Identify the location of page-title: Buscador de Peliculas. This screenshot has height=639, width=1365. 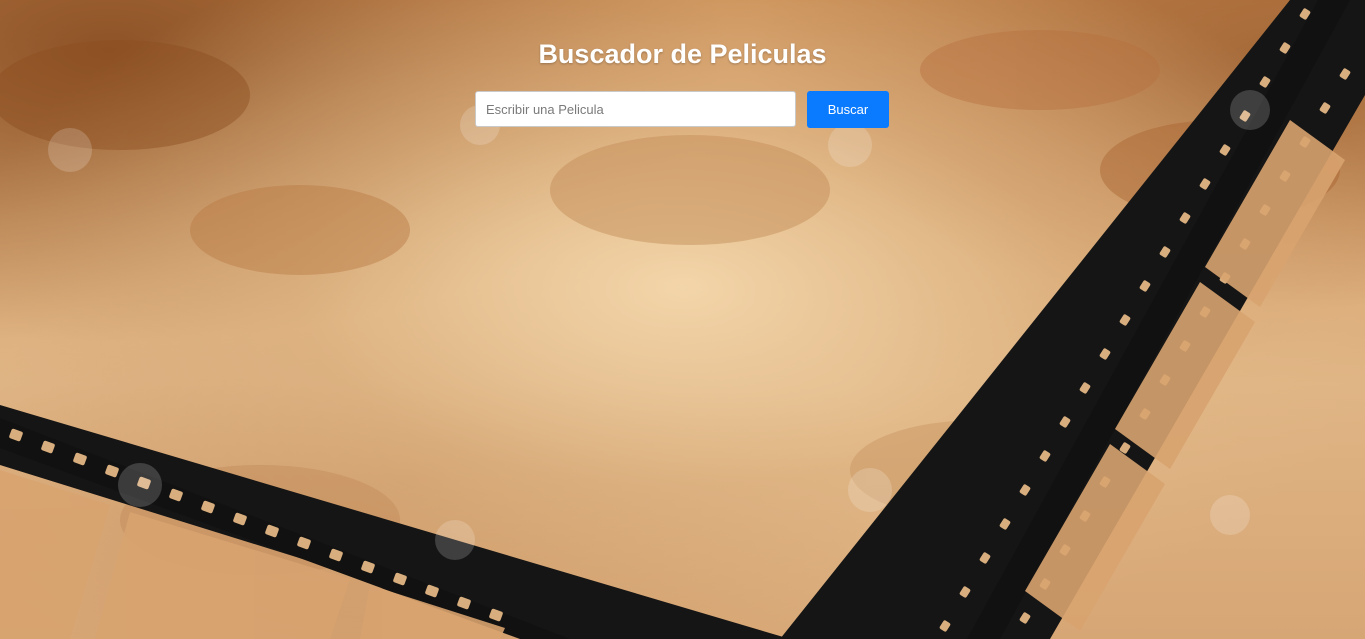
(682, 54).